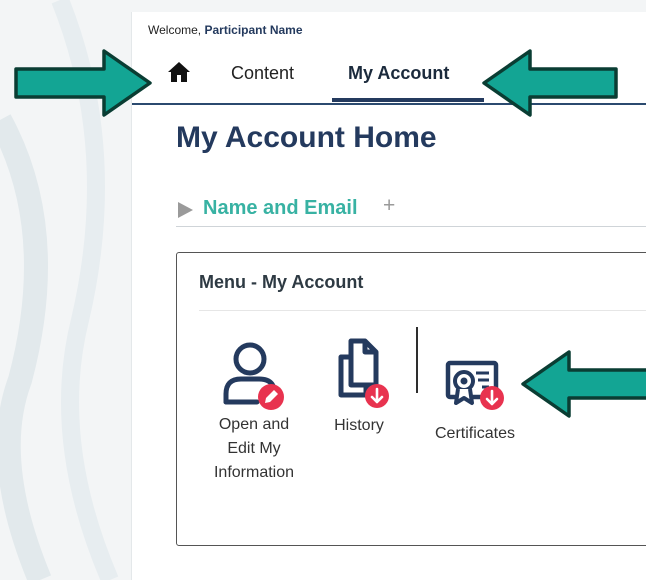 This screenshot has width=646, height=580. I want to click on name-email-section-header: Name and Email +, so click(411, 210).